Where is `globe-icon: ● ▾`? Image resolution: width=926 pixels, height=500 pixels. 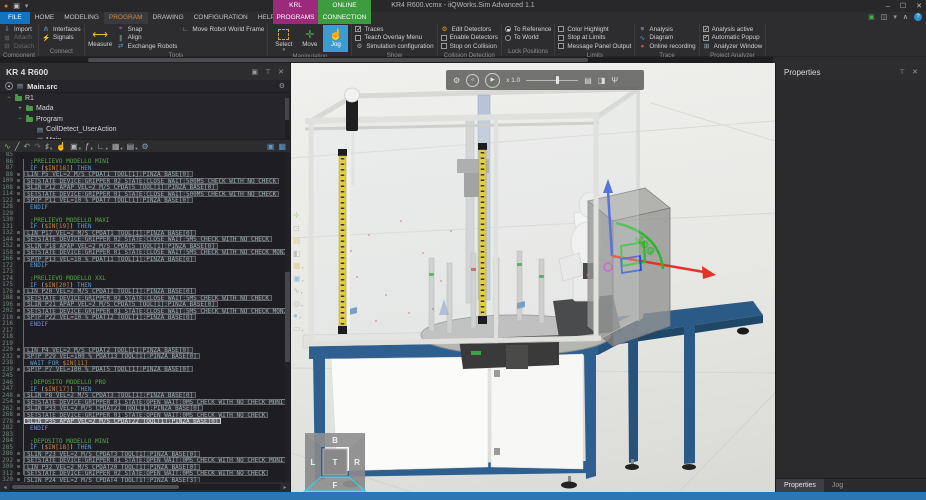 globe-icon: ● ▾ is located at coordinates (298, 315).